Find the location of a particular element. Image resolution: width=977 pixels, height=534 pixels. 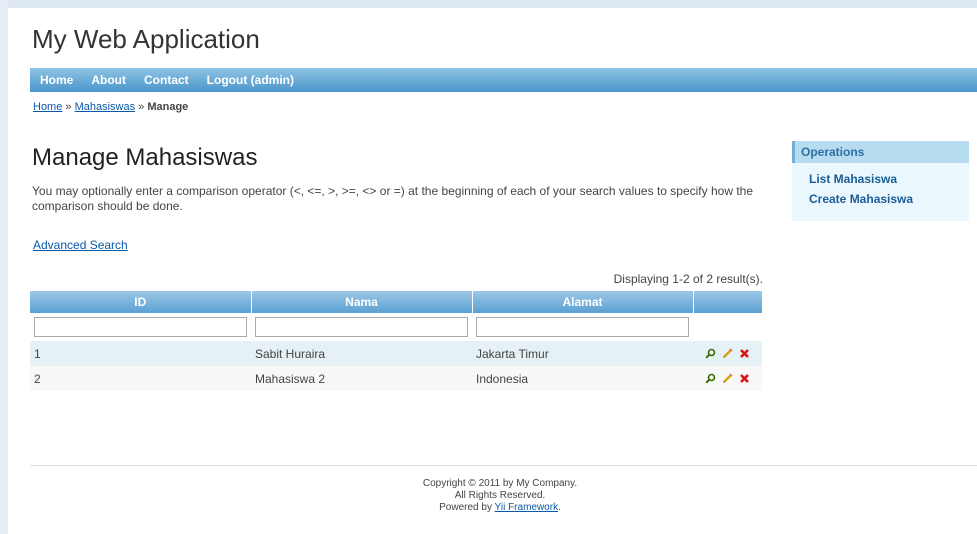

menu-item-home: Home is located at coordinates (56, 80).